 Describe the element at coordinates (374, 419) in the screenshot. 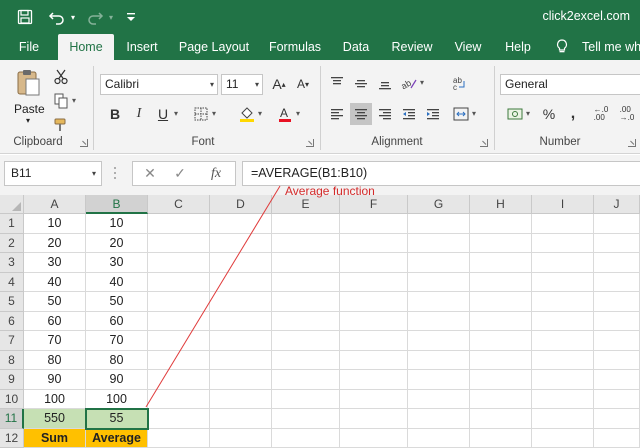

I see `cell-f11` at that location.